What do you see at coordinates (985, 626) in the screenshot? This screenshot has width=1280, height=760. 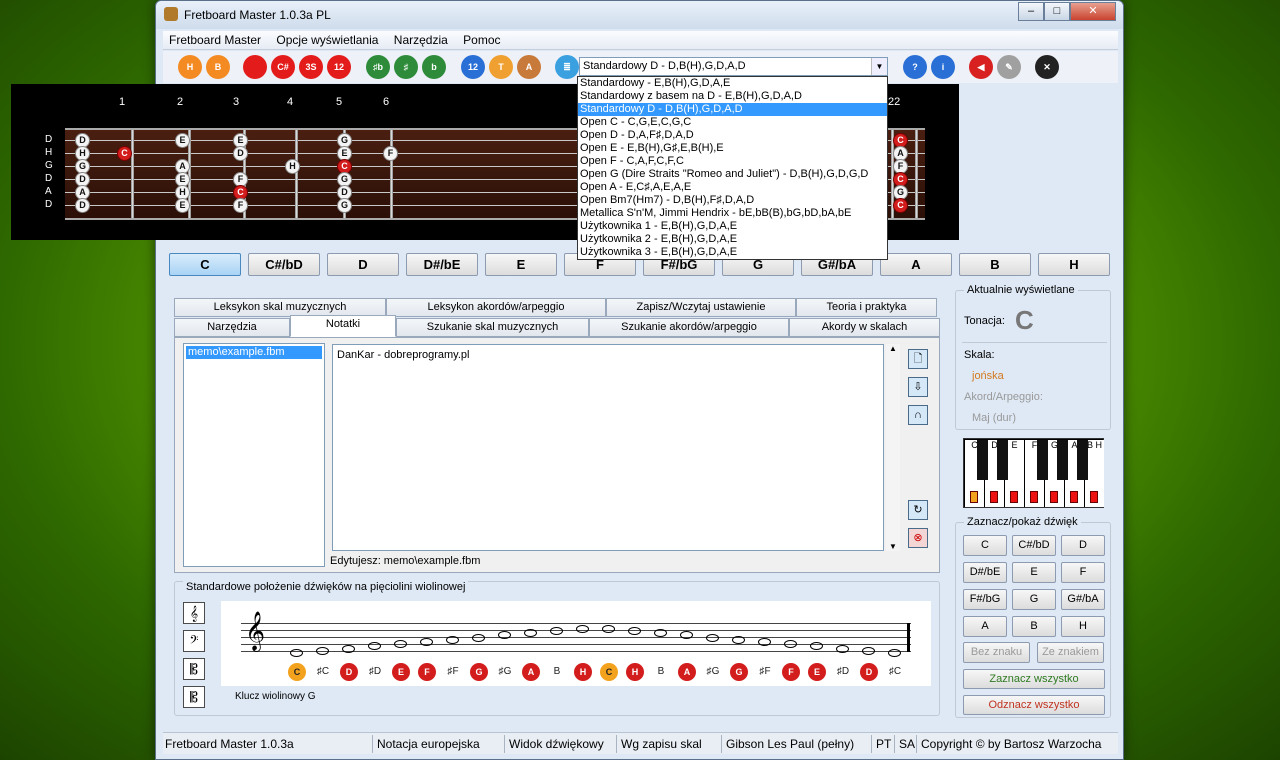 I see `note-button: A` at bounding box center [985, 626].